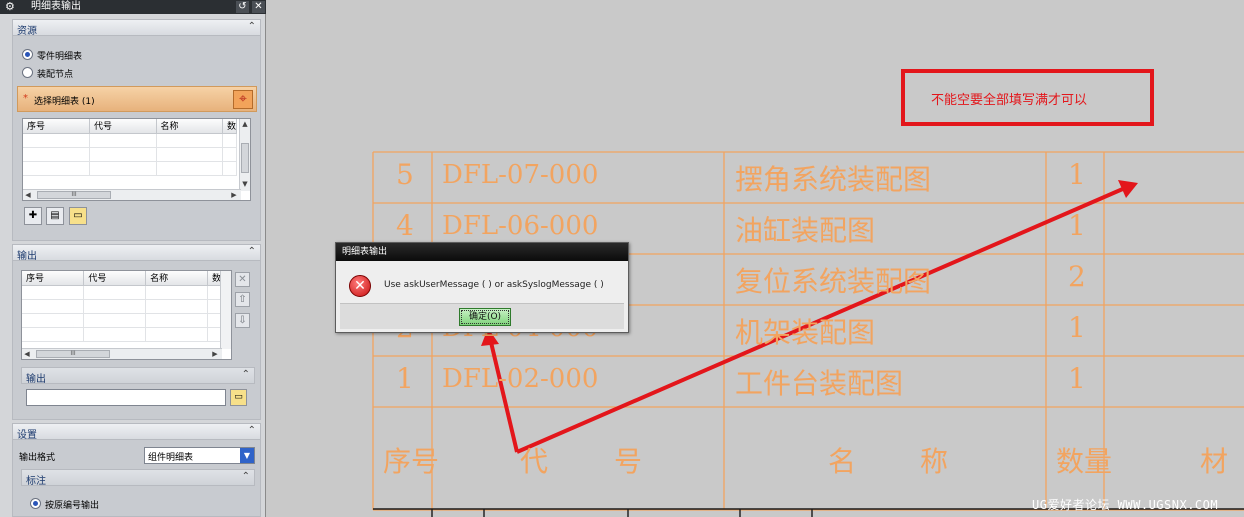 This screenshot has height=517, width=1244. Describe the element at coordinates (833, 179) in the screenshot. I see `row-5-name: 摆角系统装配图` at that location.